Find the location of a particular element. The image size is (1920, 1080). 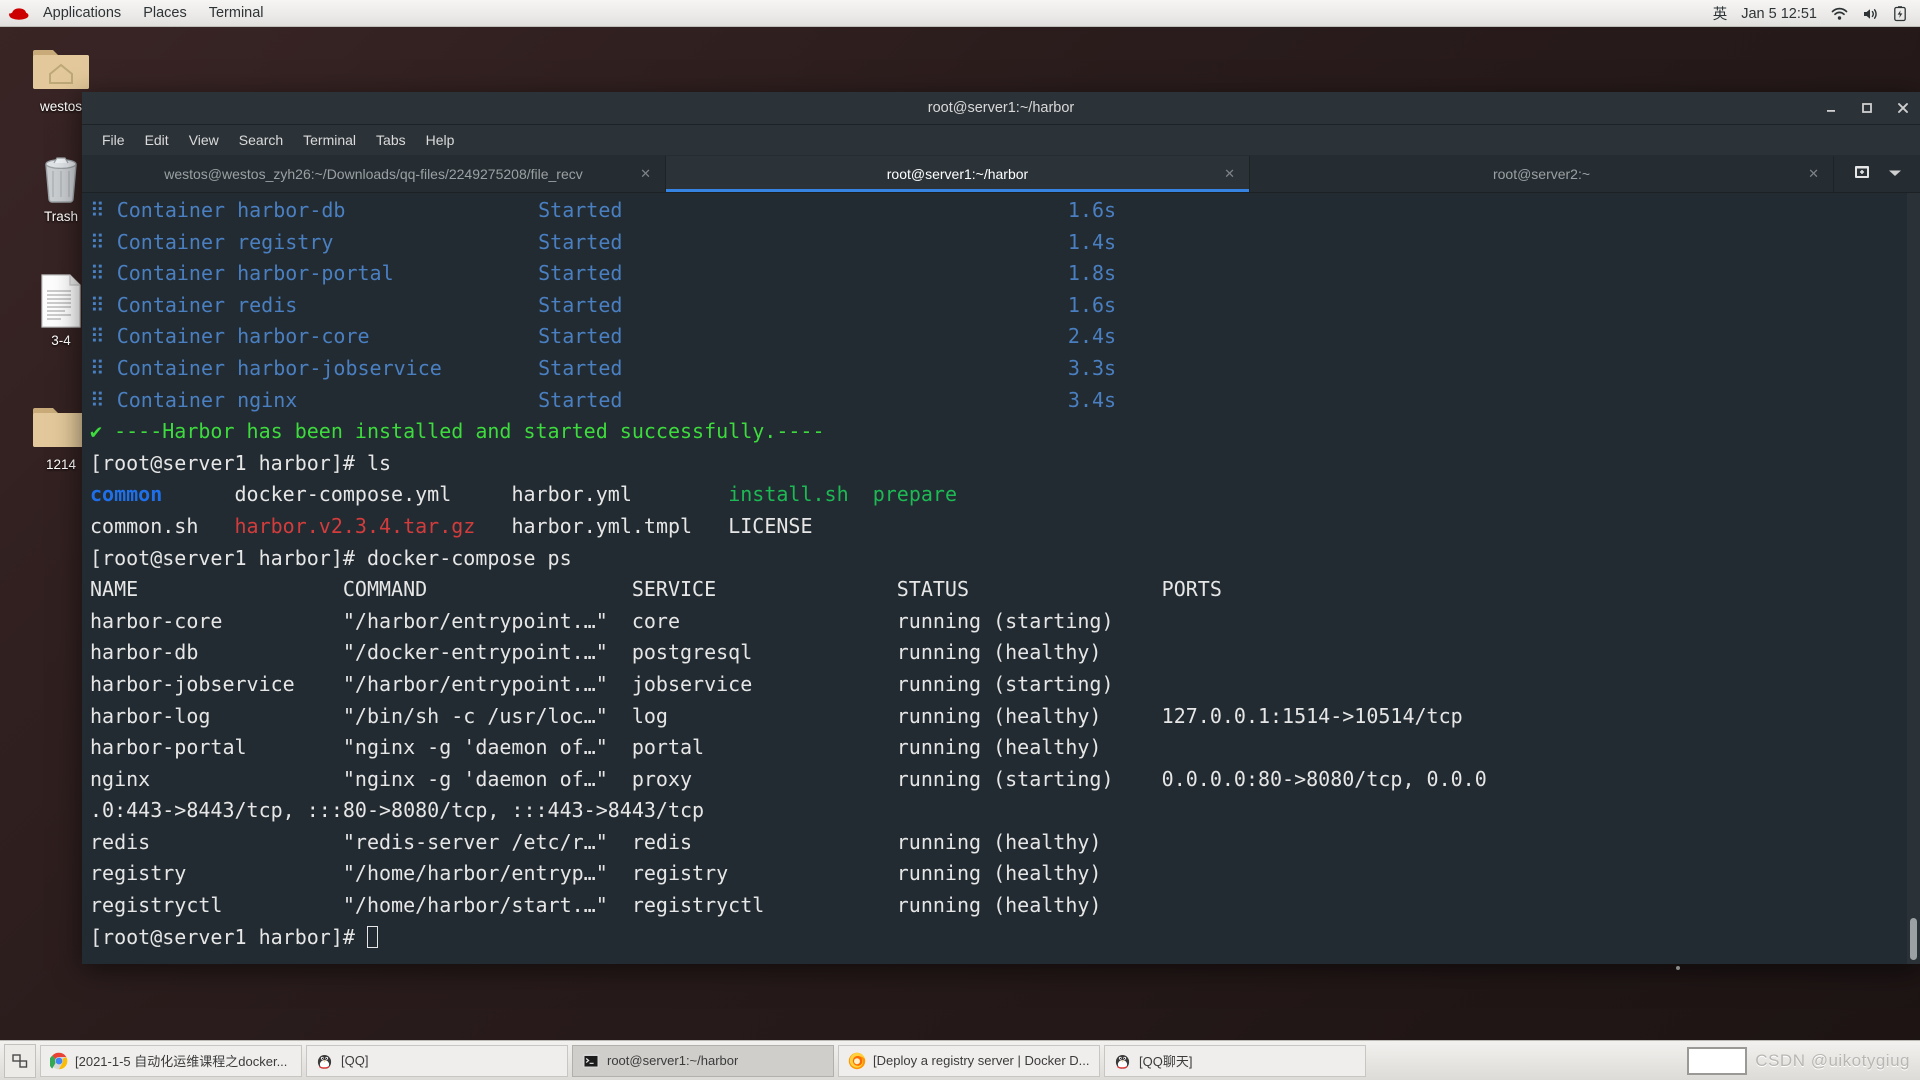

show-desktop-icon is located at coordinates (20, 1060).